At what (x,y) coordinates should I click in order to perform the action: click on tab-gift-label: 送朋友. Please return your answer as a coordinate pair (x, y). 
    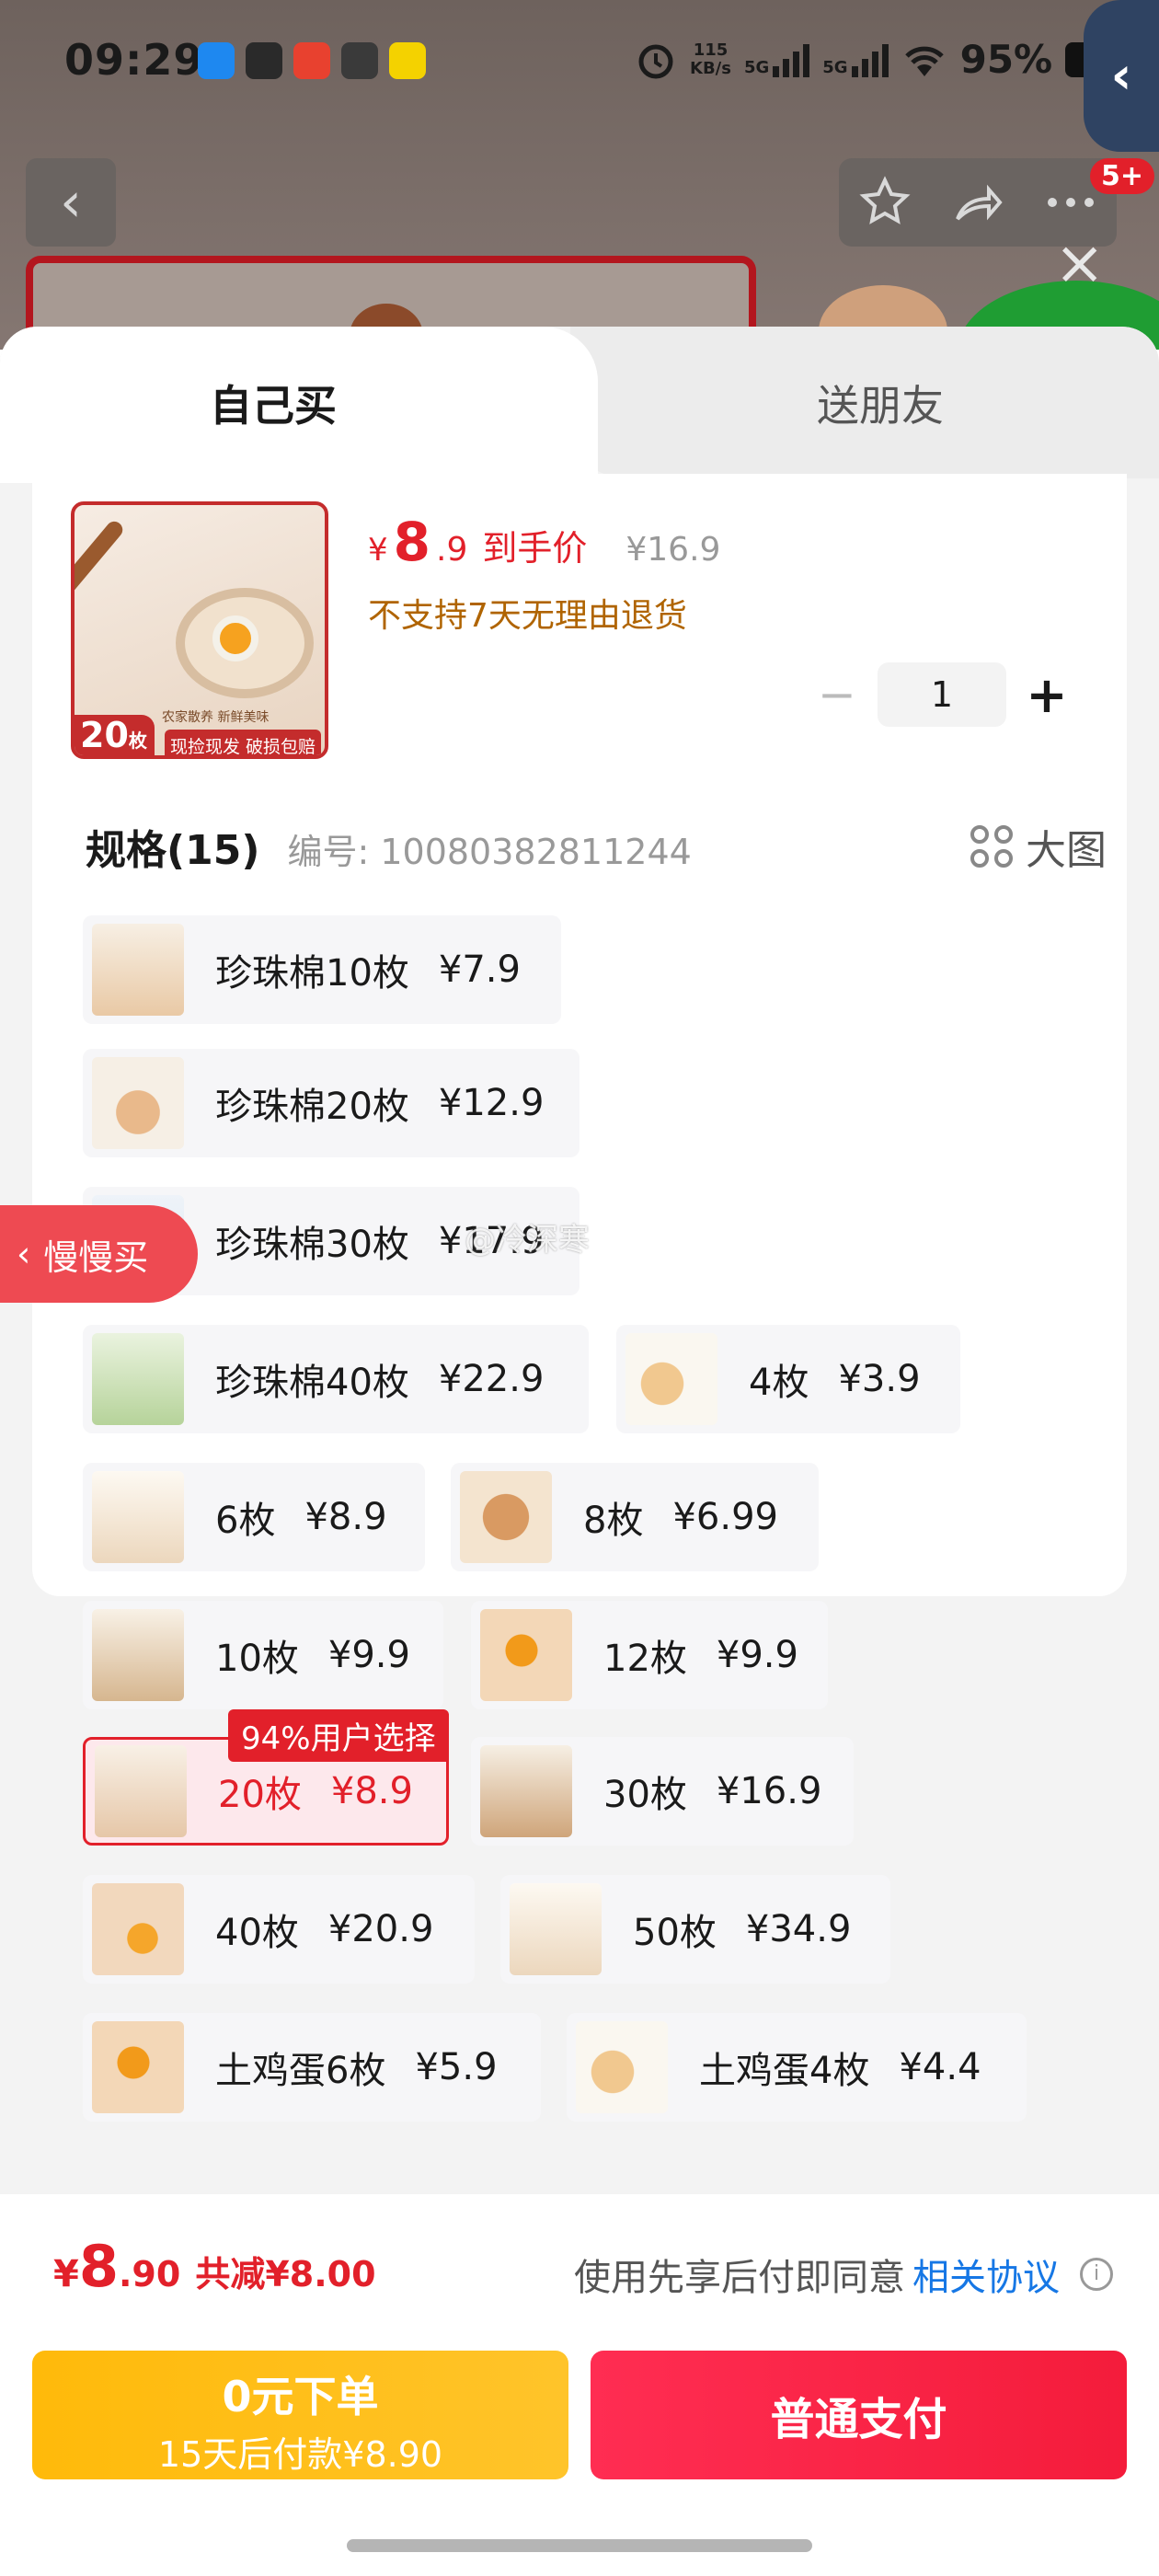
    Looking at the image, I should click on (880, 406).